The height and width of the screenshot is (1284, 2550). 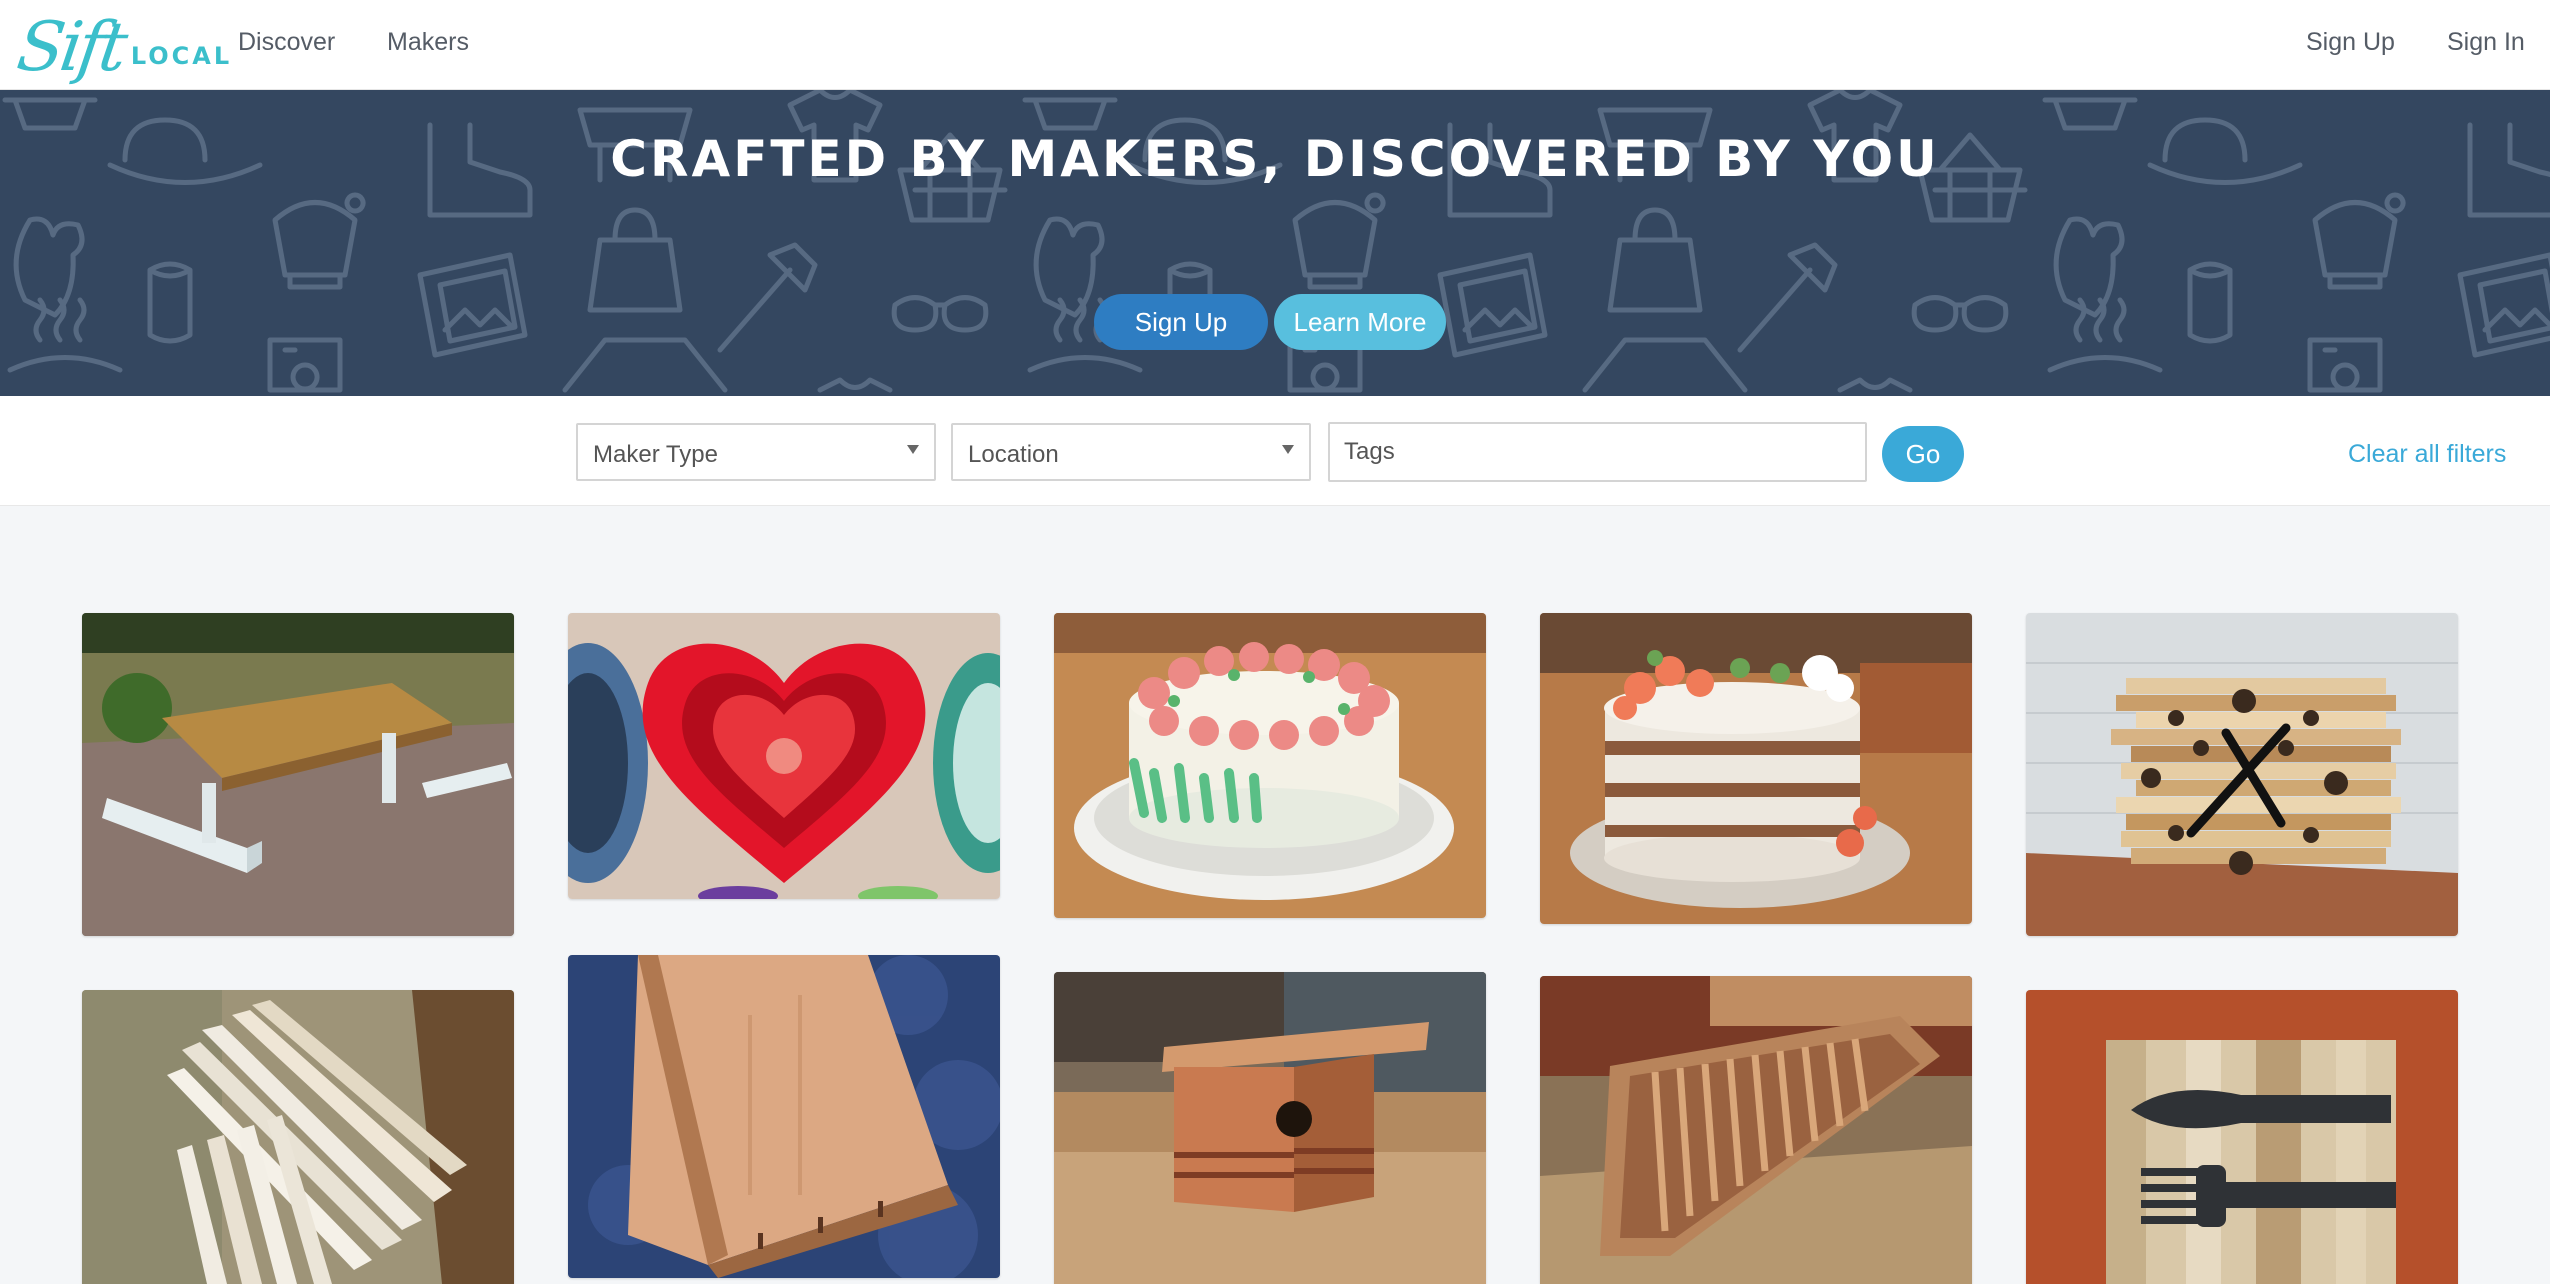 I want to click on clear-all-filters-link: Clear all filters, so click(x=2427, y=454).